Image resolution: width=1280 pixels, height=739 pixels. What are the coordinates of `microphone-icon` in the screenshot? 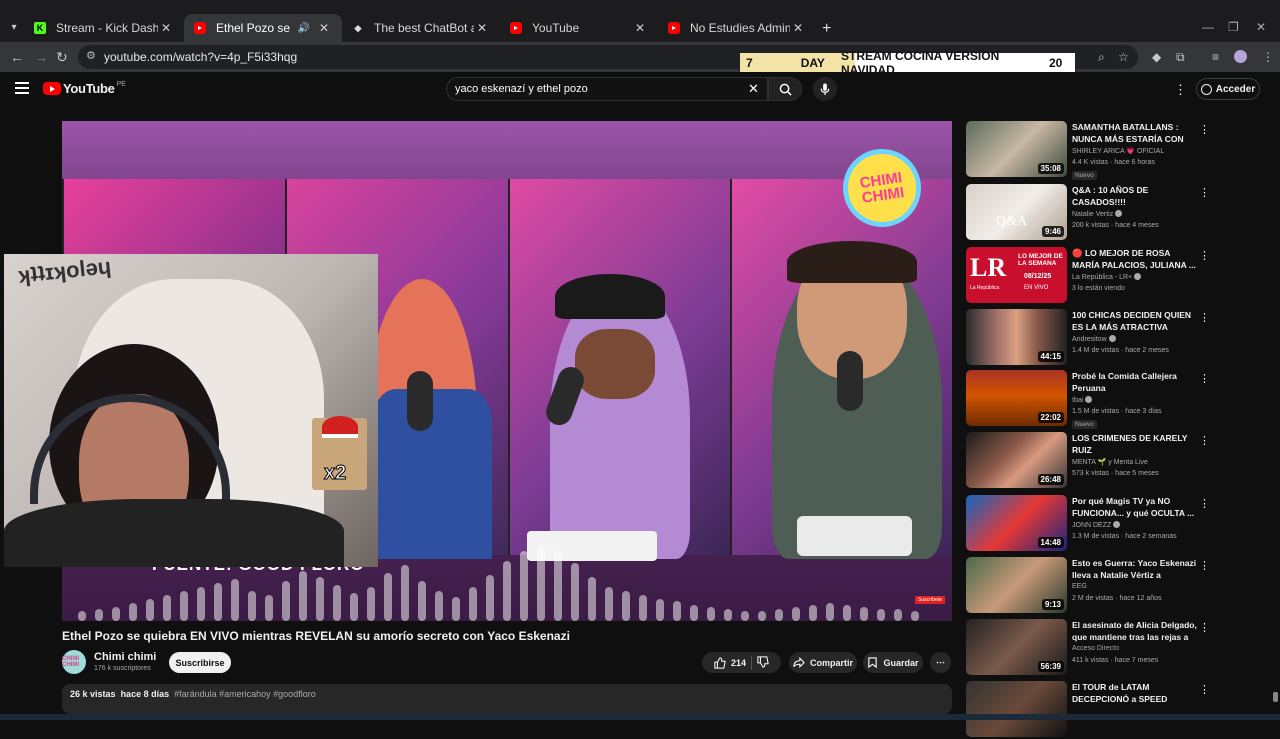 It's located at (825, 88).